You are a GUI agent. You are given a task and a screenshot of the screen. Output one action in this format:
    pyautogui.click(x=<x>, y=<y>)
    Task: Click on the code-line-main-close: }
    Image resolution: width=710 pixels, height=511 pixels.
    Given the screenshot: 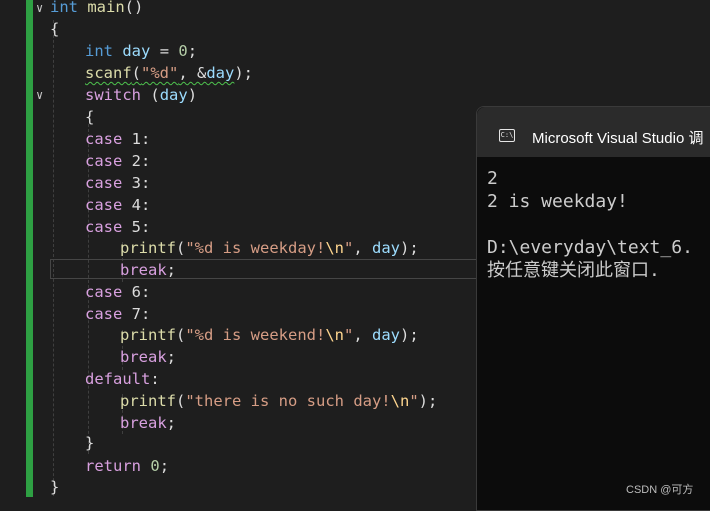 What is the action you would take?
    pyautogui.click(x=55, y=487)
    